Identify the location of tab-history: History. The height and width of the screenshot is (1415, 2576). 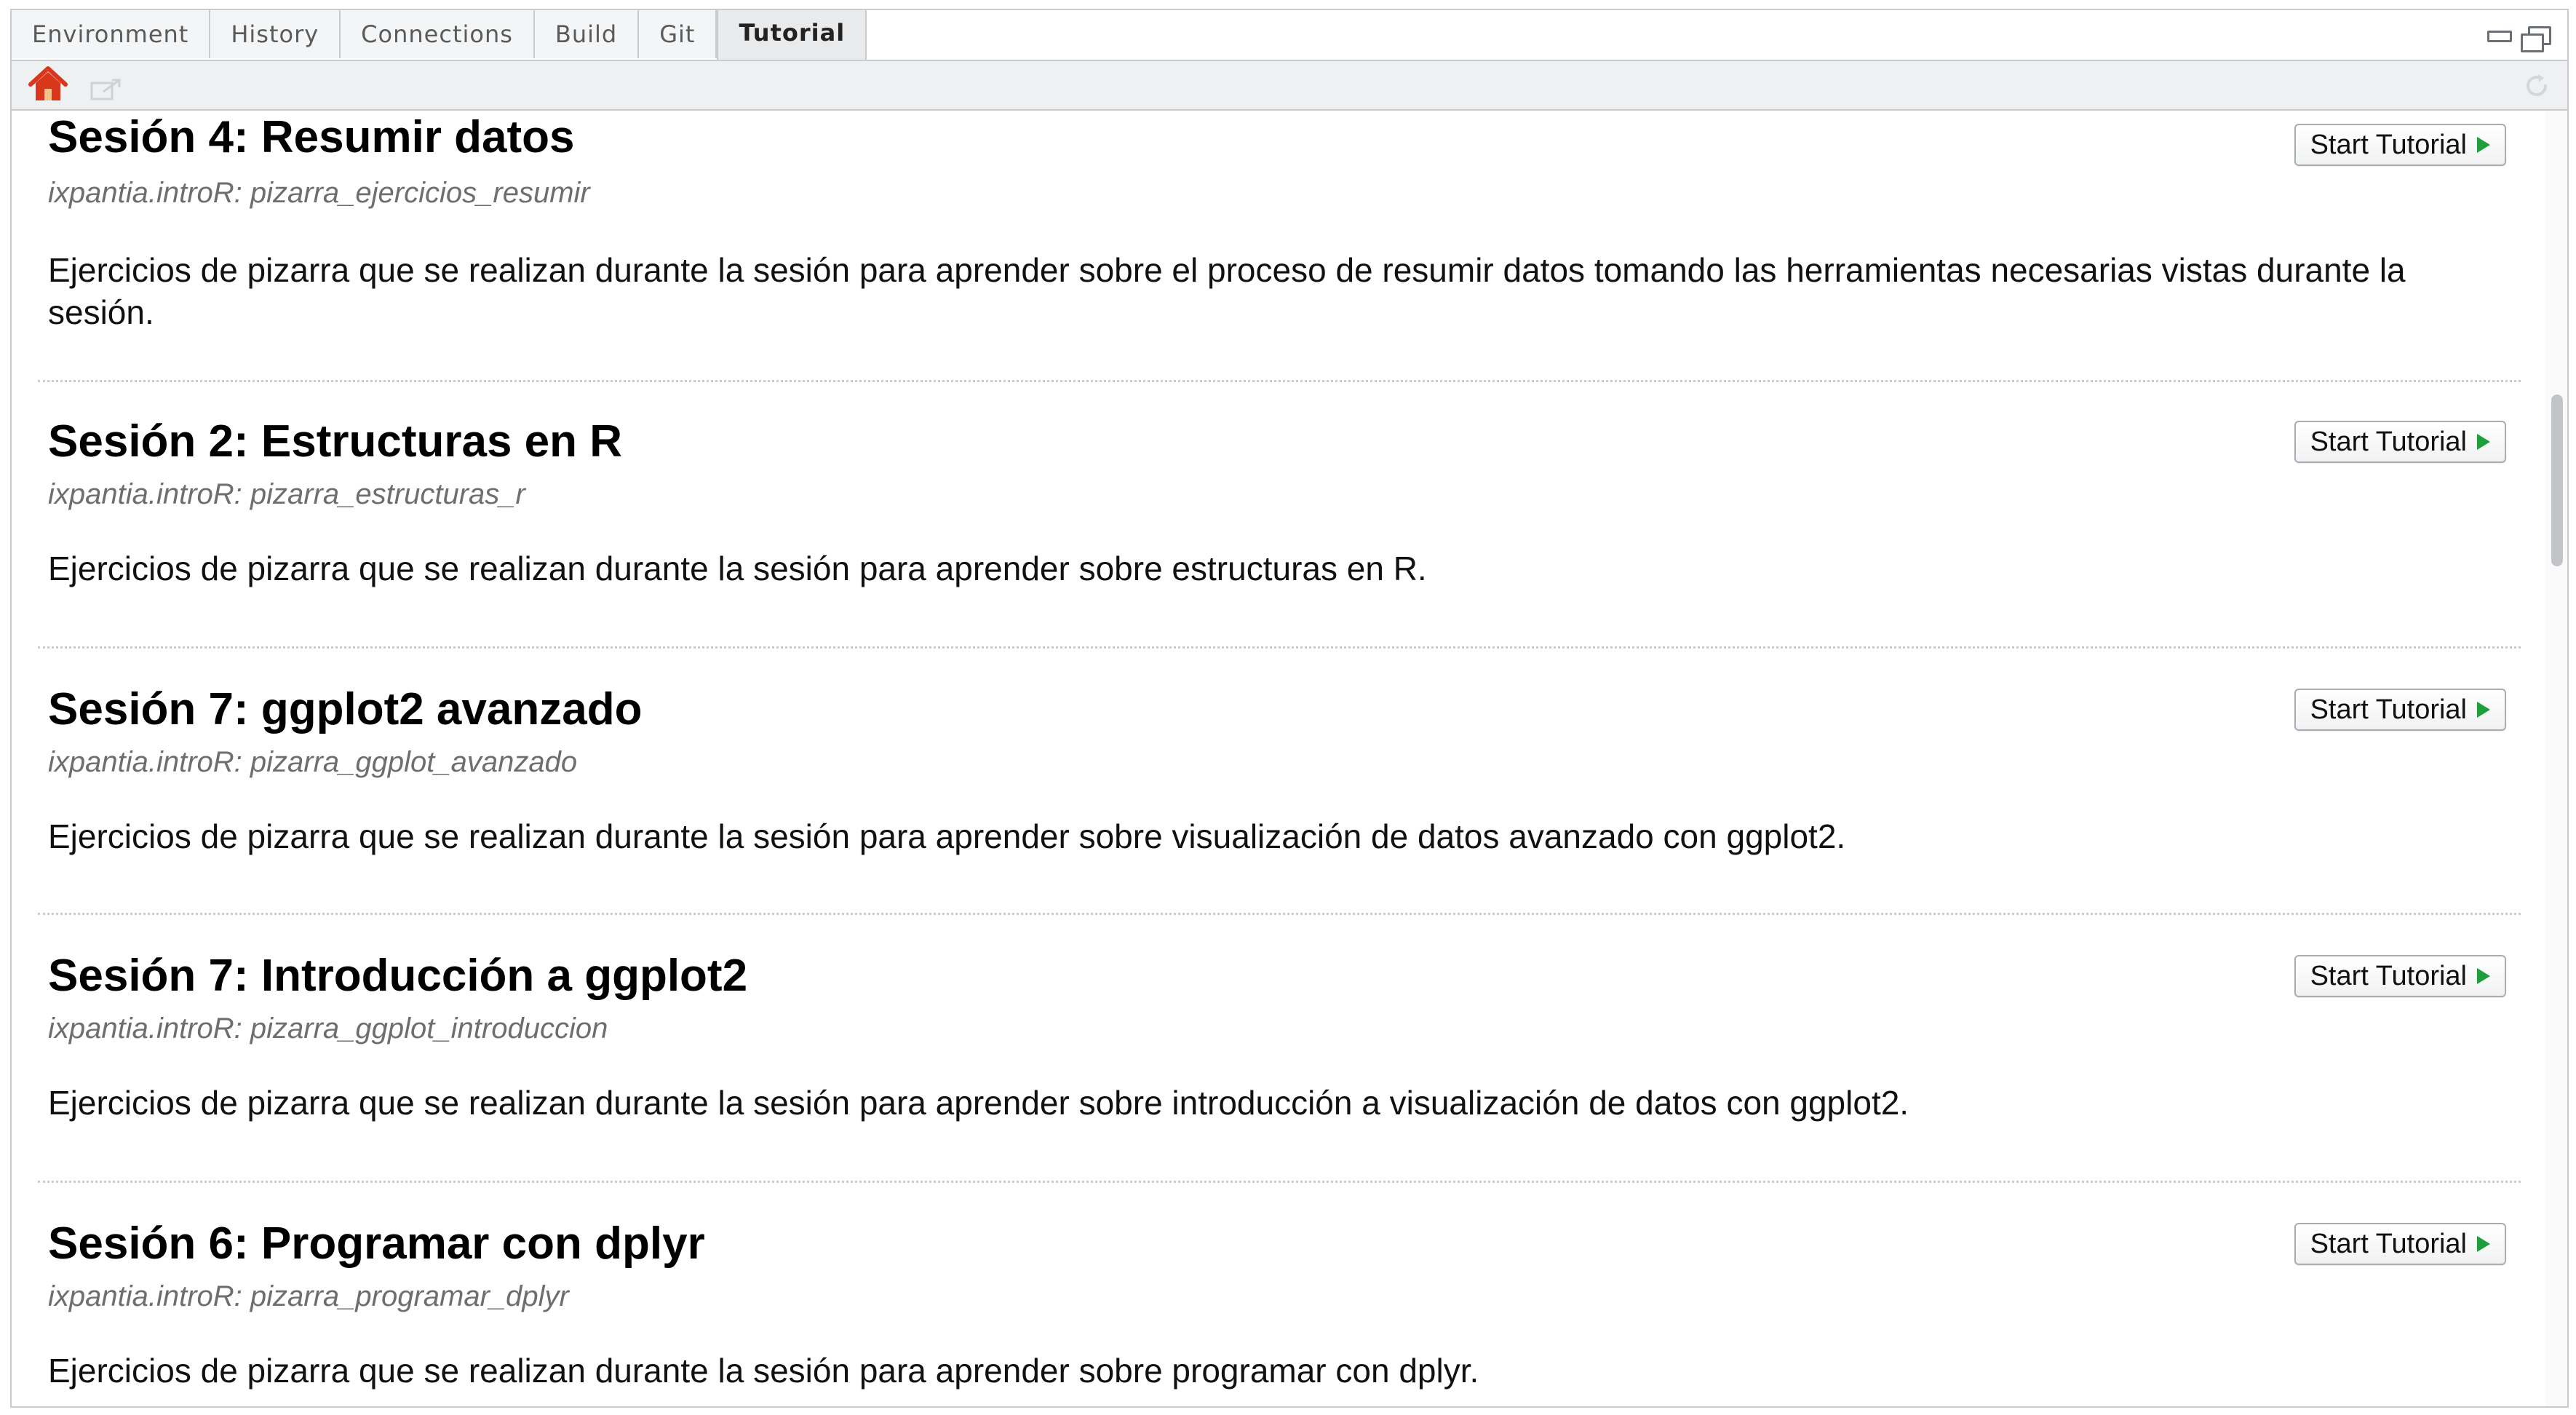
(275, 34).